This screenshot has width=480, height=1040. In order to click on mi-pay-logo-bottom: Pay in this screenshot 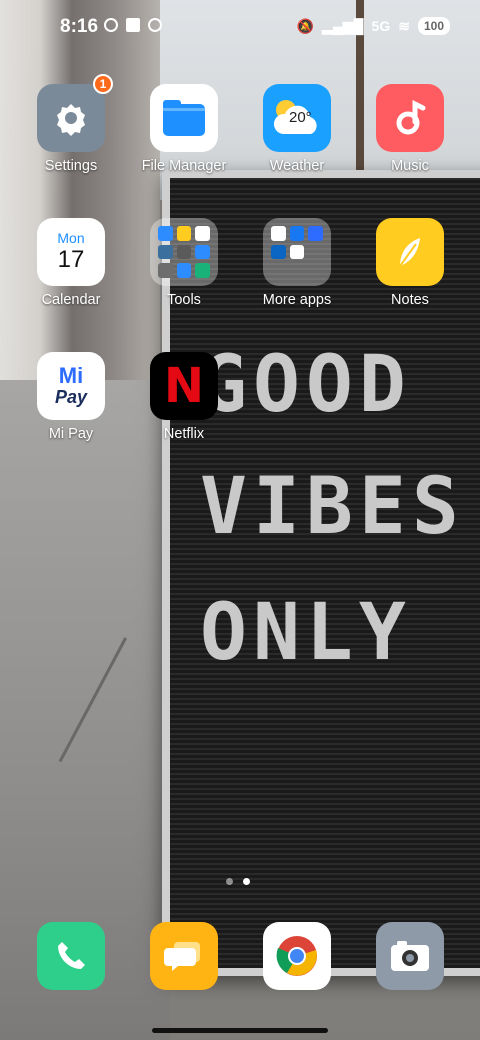, I will do `click(71, 397)`.